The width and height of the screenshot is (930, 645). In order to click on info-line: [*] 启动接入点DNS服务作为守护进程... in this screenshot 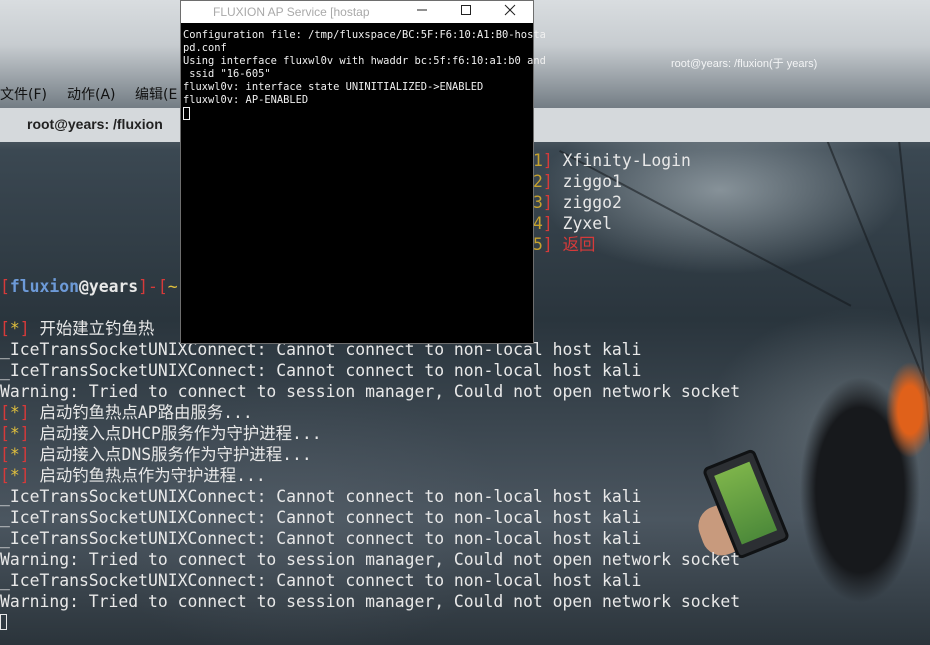, I will do `click(156, 454)`.